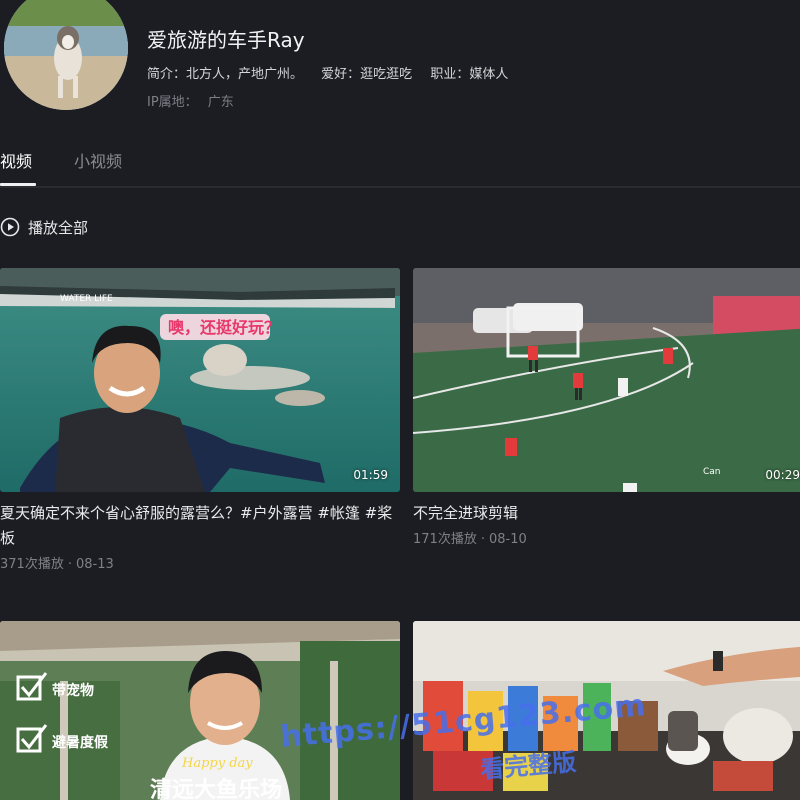  What do you see at coordinates (370, 475) in the screenshot?
I see `video-duration: 01:59` at bounding box center [370, 475].